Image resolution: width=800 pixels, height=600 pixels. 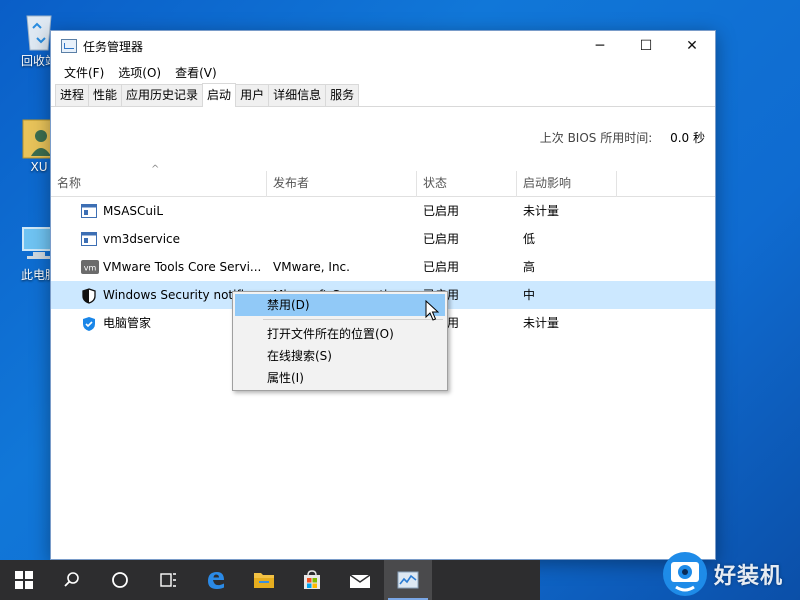 I want to click on search-icon, so click(x=72, y=580).